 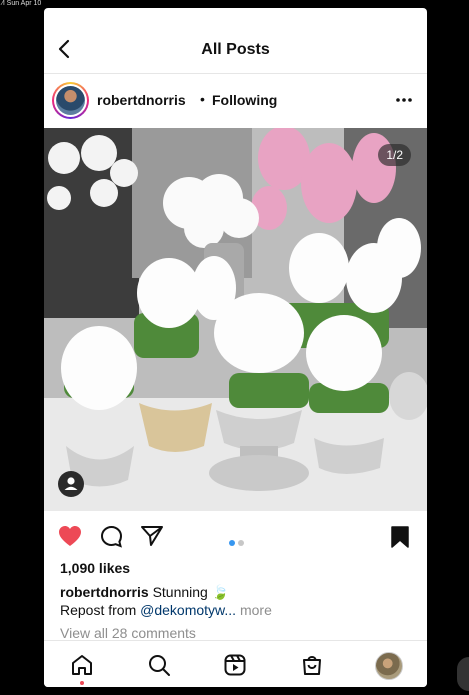 What do you see at coordinates (256, 610) in the screenshot?
I see `caption-more-link: more` at bounding box center [256, 610].